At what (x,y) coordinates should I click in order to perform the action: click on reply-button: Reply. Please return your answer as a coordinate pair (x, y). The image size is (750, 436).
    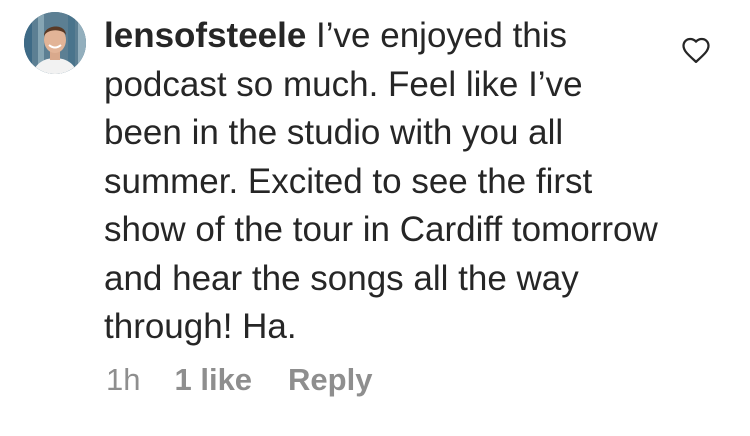
    Looking at the image, I should click on (330, 380).